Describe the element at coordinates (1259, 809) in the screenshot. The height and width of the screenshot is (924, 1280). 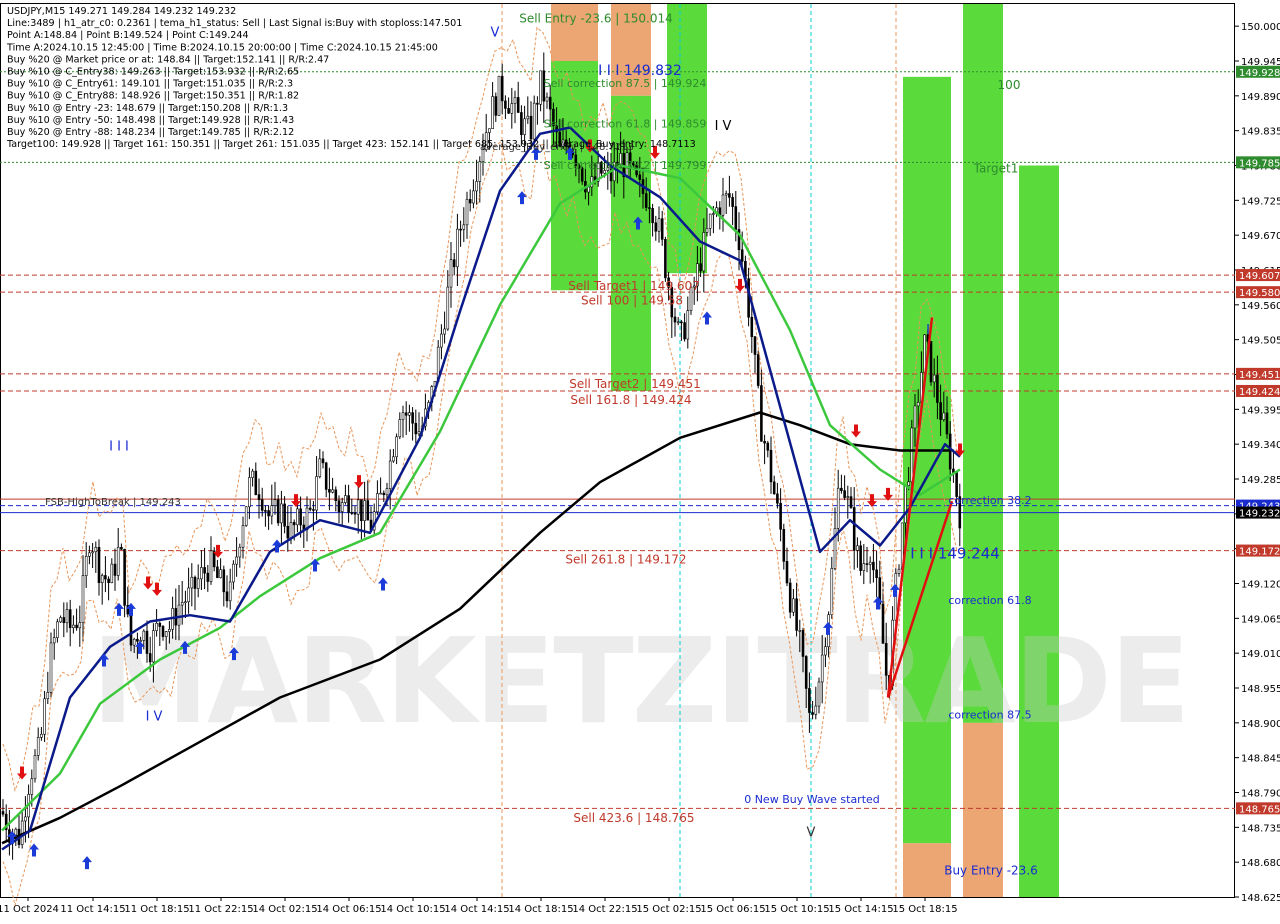
I see `price-tag-label: 148.765` at that location.